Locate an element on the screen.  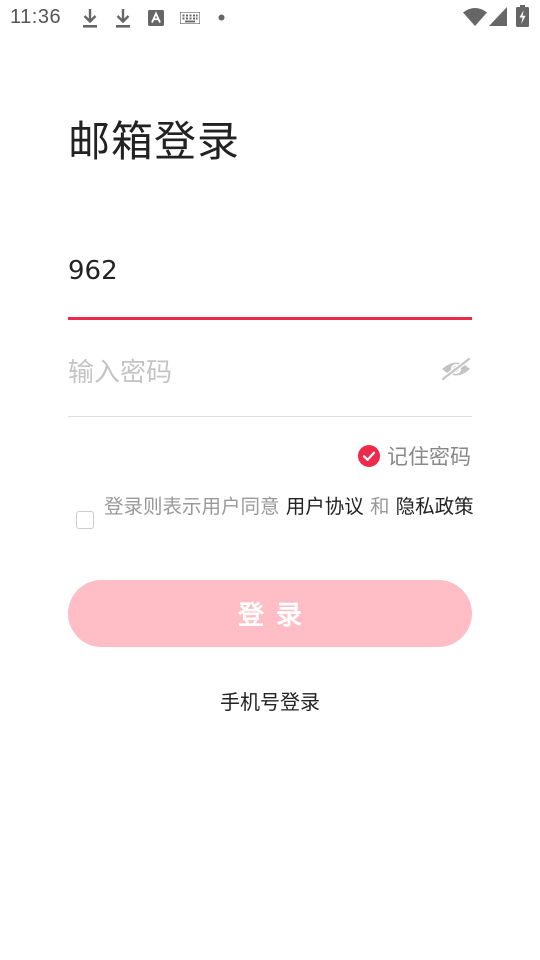
privacy-policy-link: 隐私政策 is located at coordinates (435, 506).